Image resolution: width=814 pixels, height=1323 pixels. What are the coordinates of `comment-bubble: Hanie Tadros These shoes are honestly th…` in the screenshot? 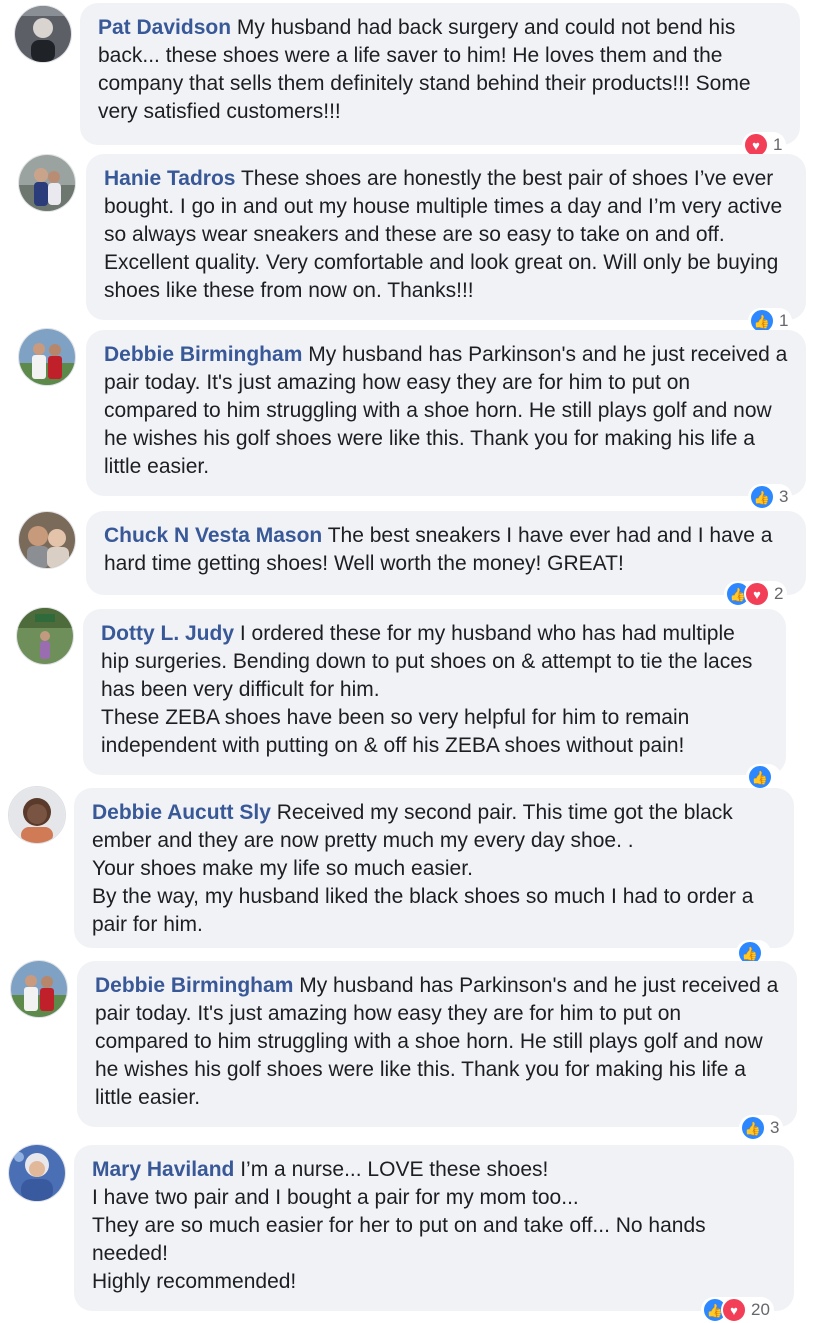 It's located at (446, 237).